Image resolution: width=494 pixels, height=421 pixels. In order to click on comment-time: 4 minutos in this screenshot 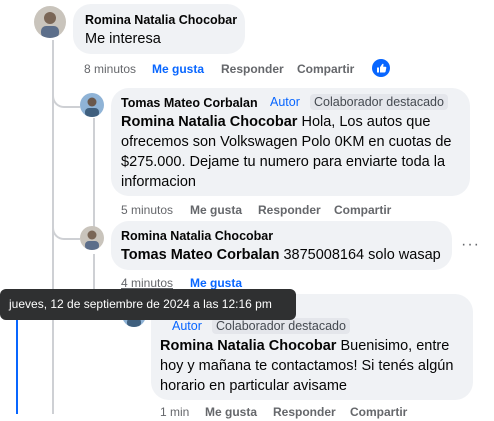, I will do `click(147, 283)`.